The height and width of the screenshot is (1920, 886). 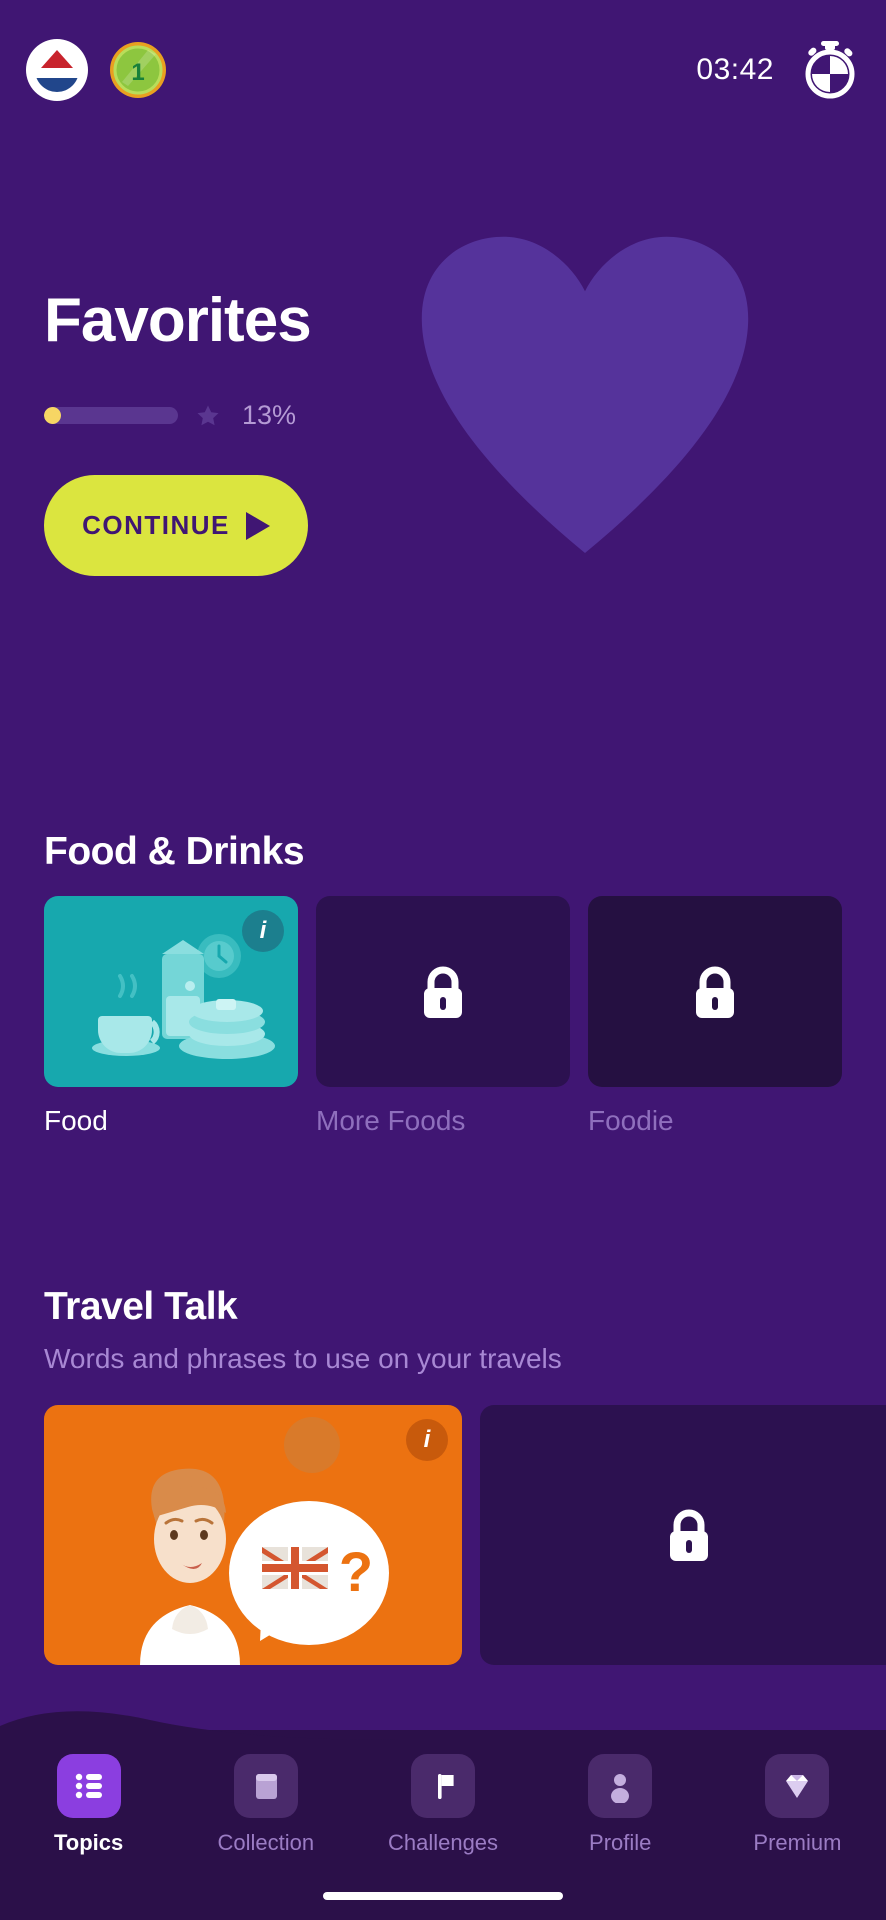 I want to click on top-bar: 1 03:42, so click(x=443, y=70).